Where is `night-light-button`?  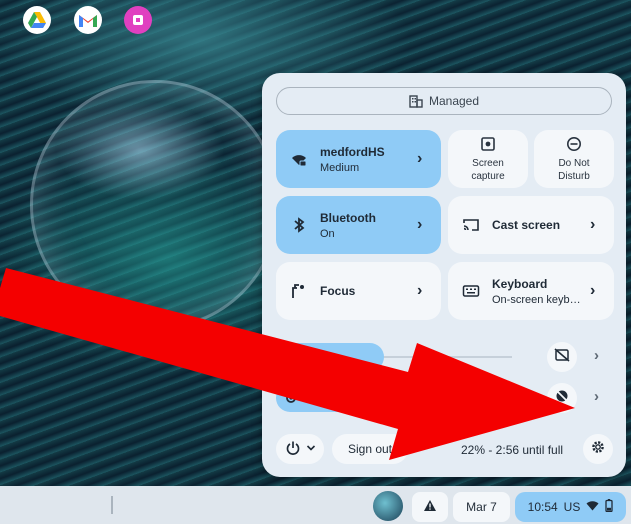 night-light-button is located at coordinates (562, 398).